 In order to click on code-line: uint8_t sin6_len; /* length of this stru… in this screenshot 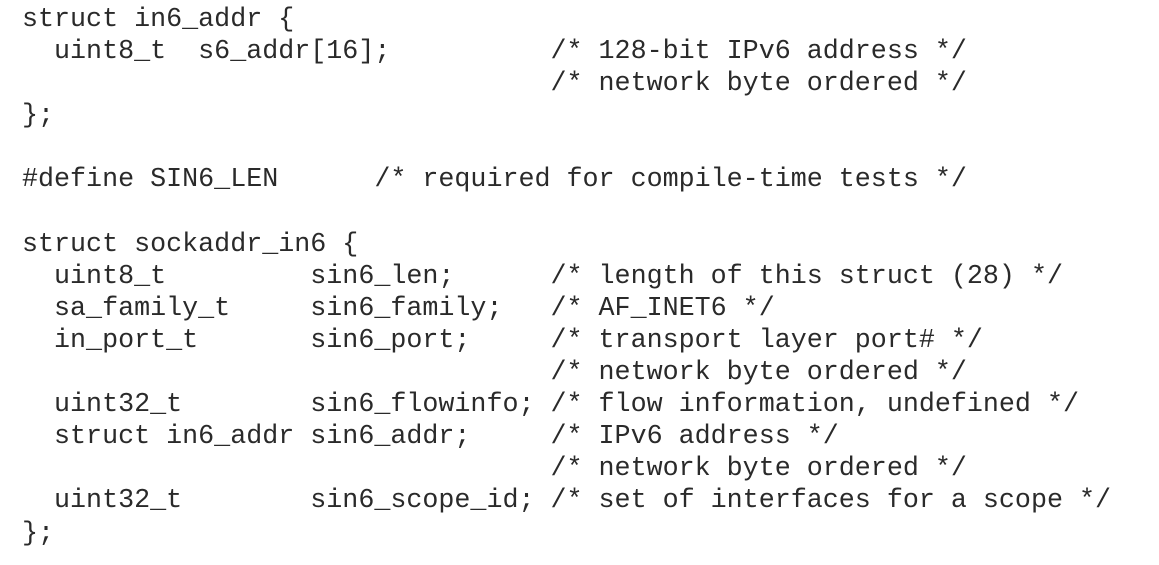, I will do `click(542, 276)`.